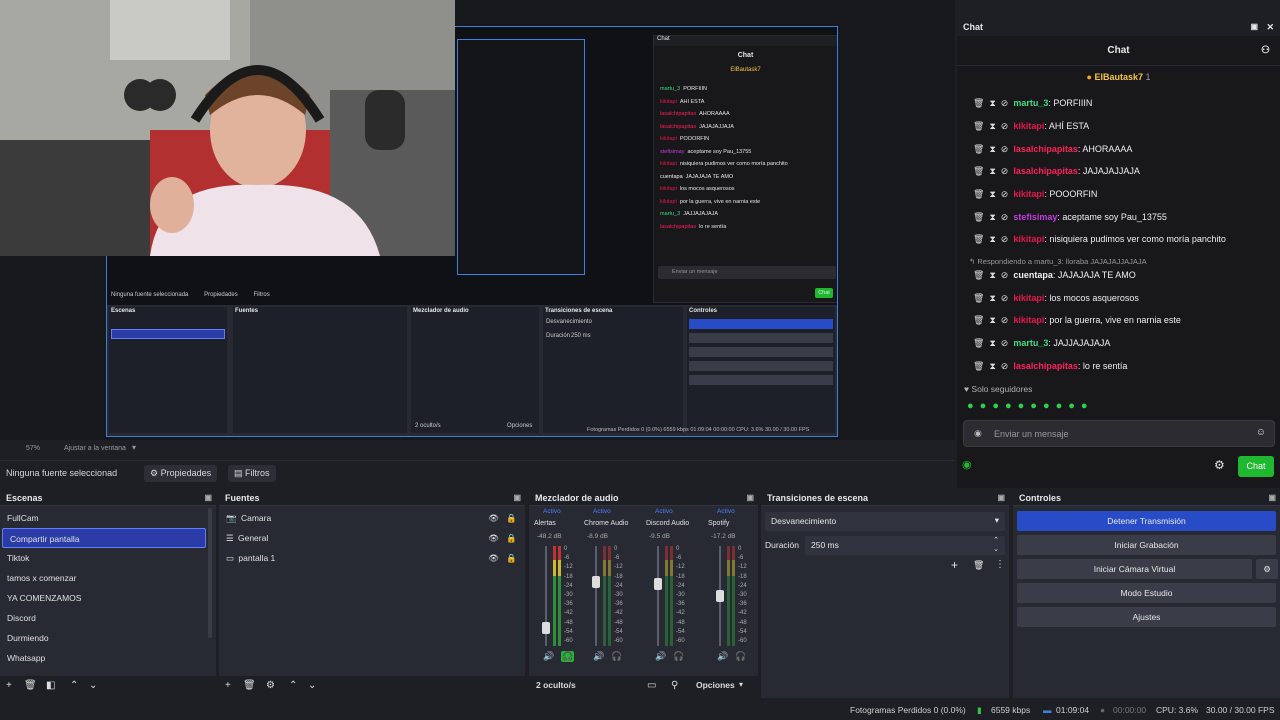 The image size is (1280, 720). I want to click on stop-streaming-button: Detener Transmisión, so click(1146, 521).